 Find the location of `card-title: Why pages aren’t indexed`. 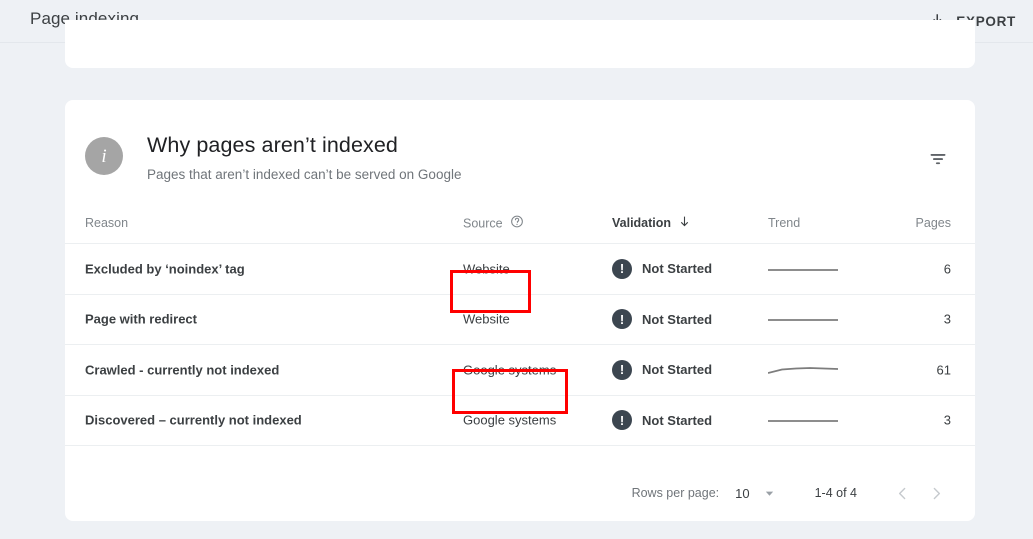

card-title: Why pages aren’t indexed is located at coordinates (272, 145).